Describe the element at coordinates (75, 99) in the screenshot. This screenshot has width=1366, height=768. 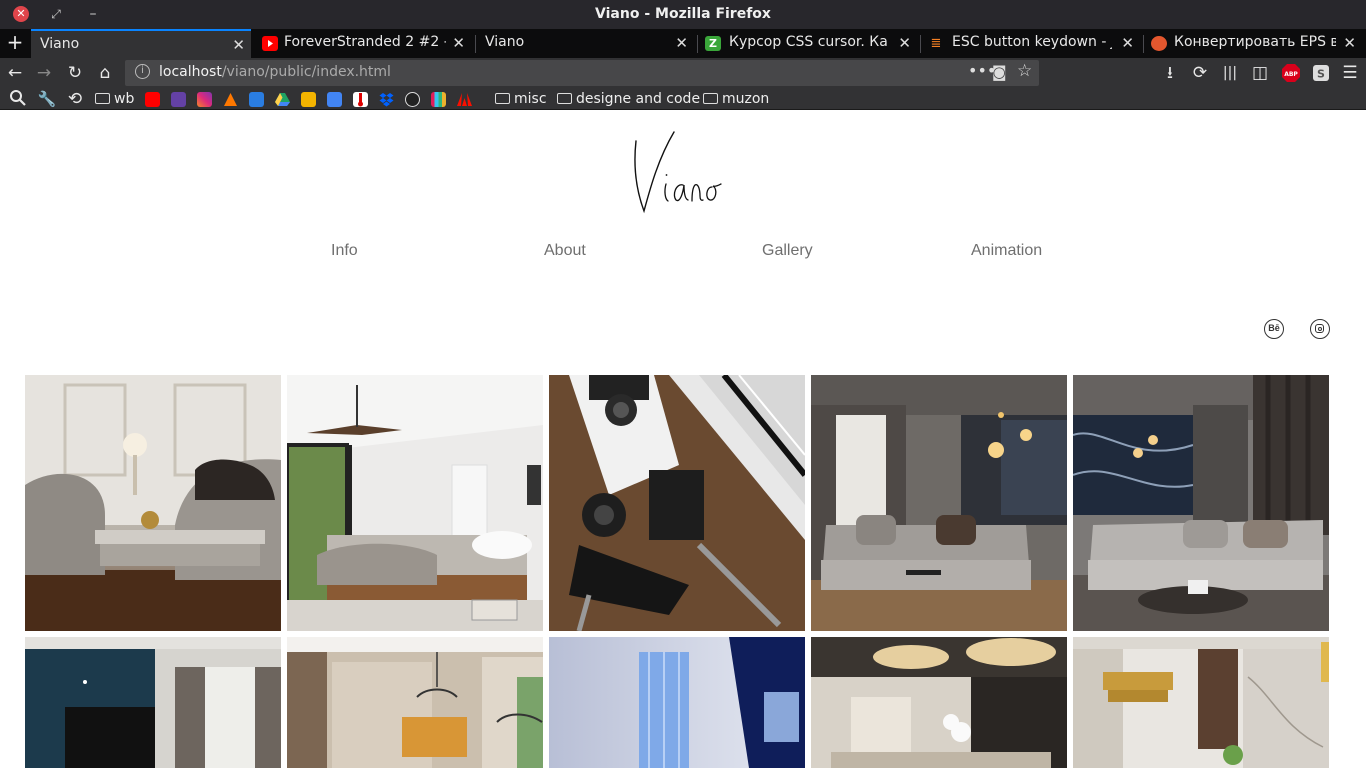
I see `history-icon: ⟲` at that location.